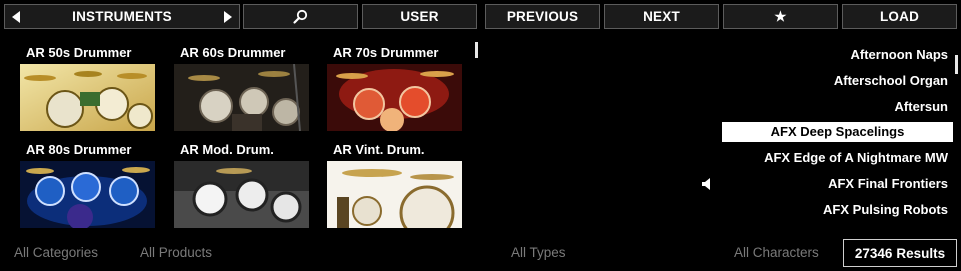 The image size is (961, 271). I want to click on previous-label: PREVIOUS, so click(542, 16).